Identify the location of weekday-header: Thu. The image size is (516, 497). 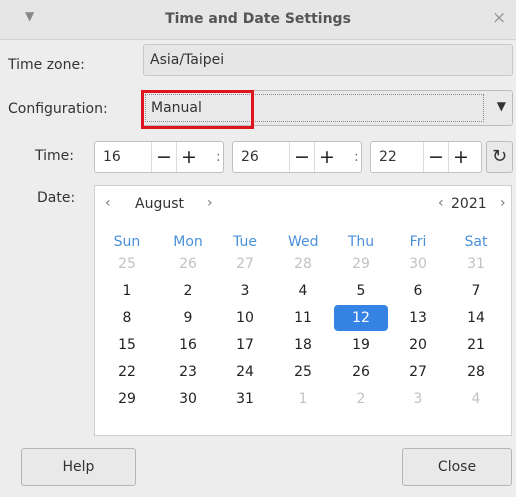
(361, 242).